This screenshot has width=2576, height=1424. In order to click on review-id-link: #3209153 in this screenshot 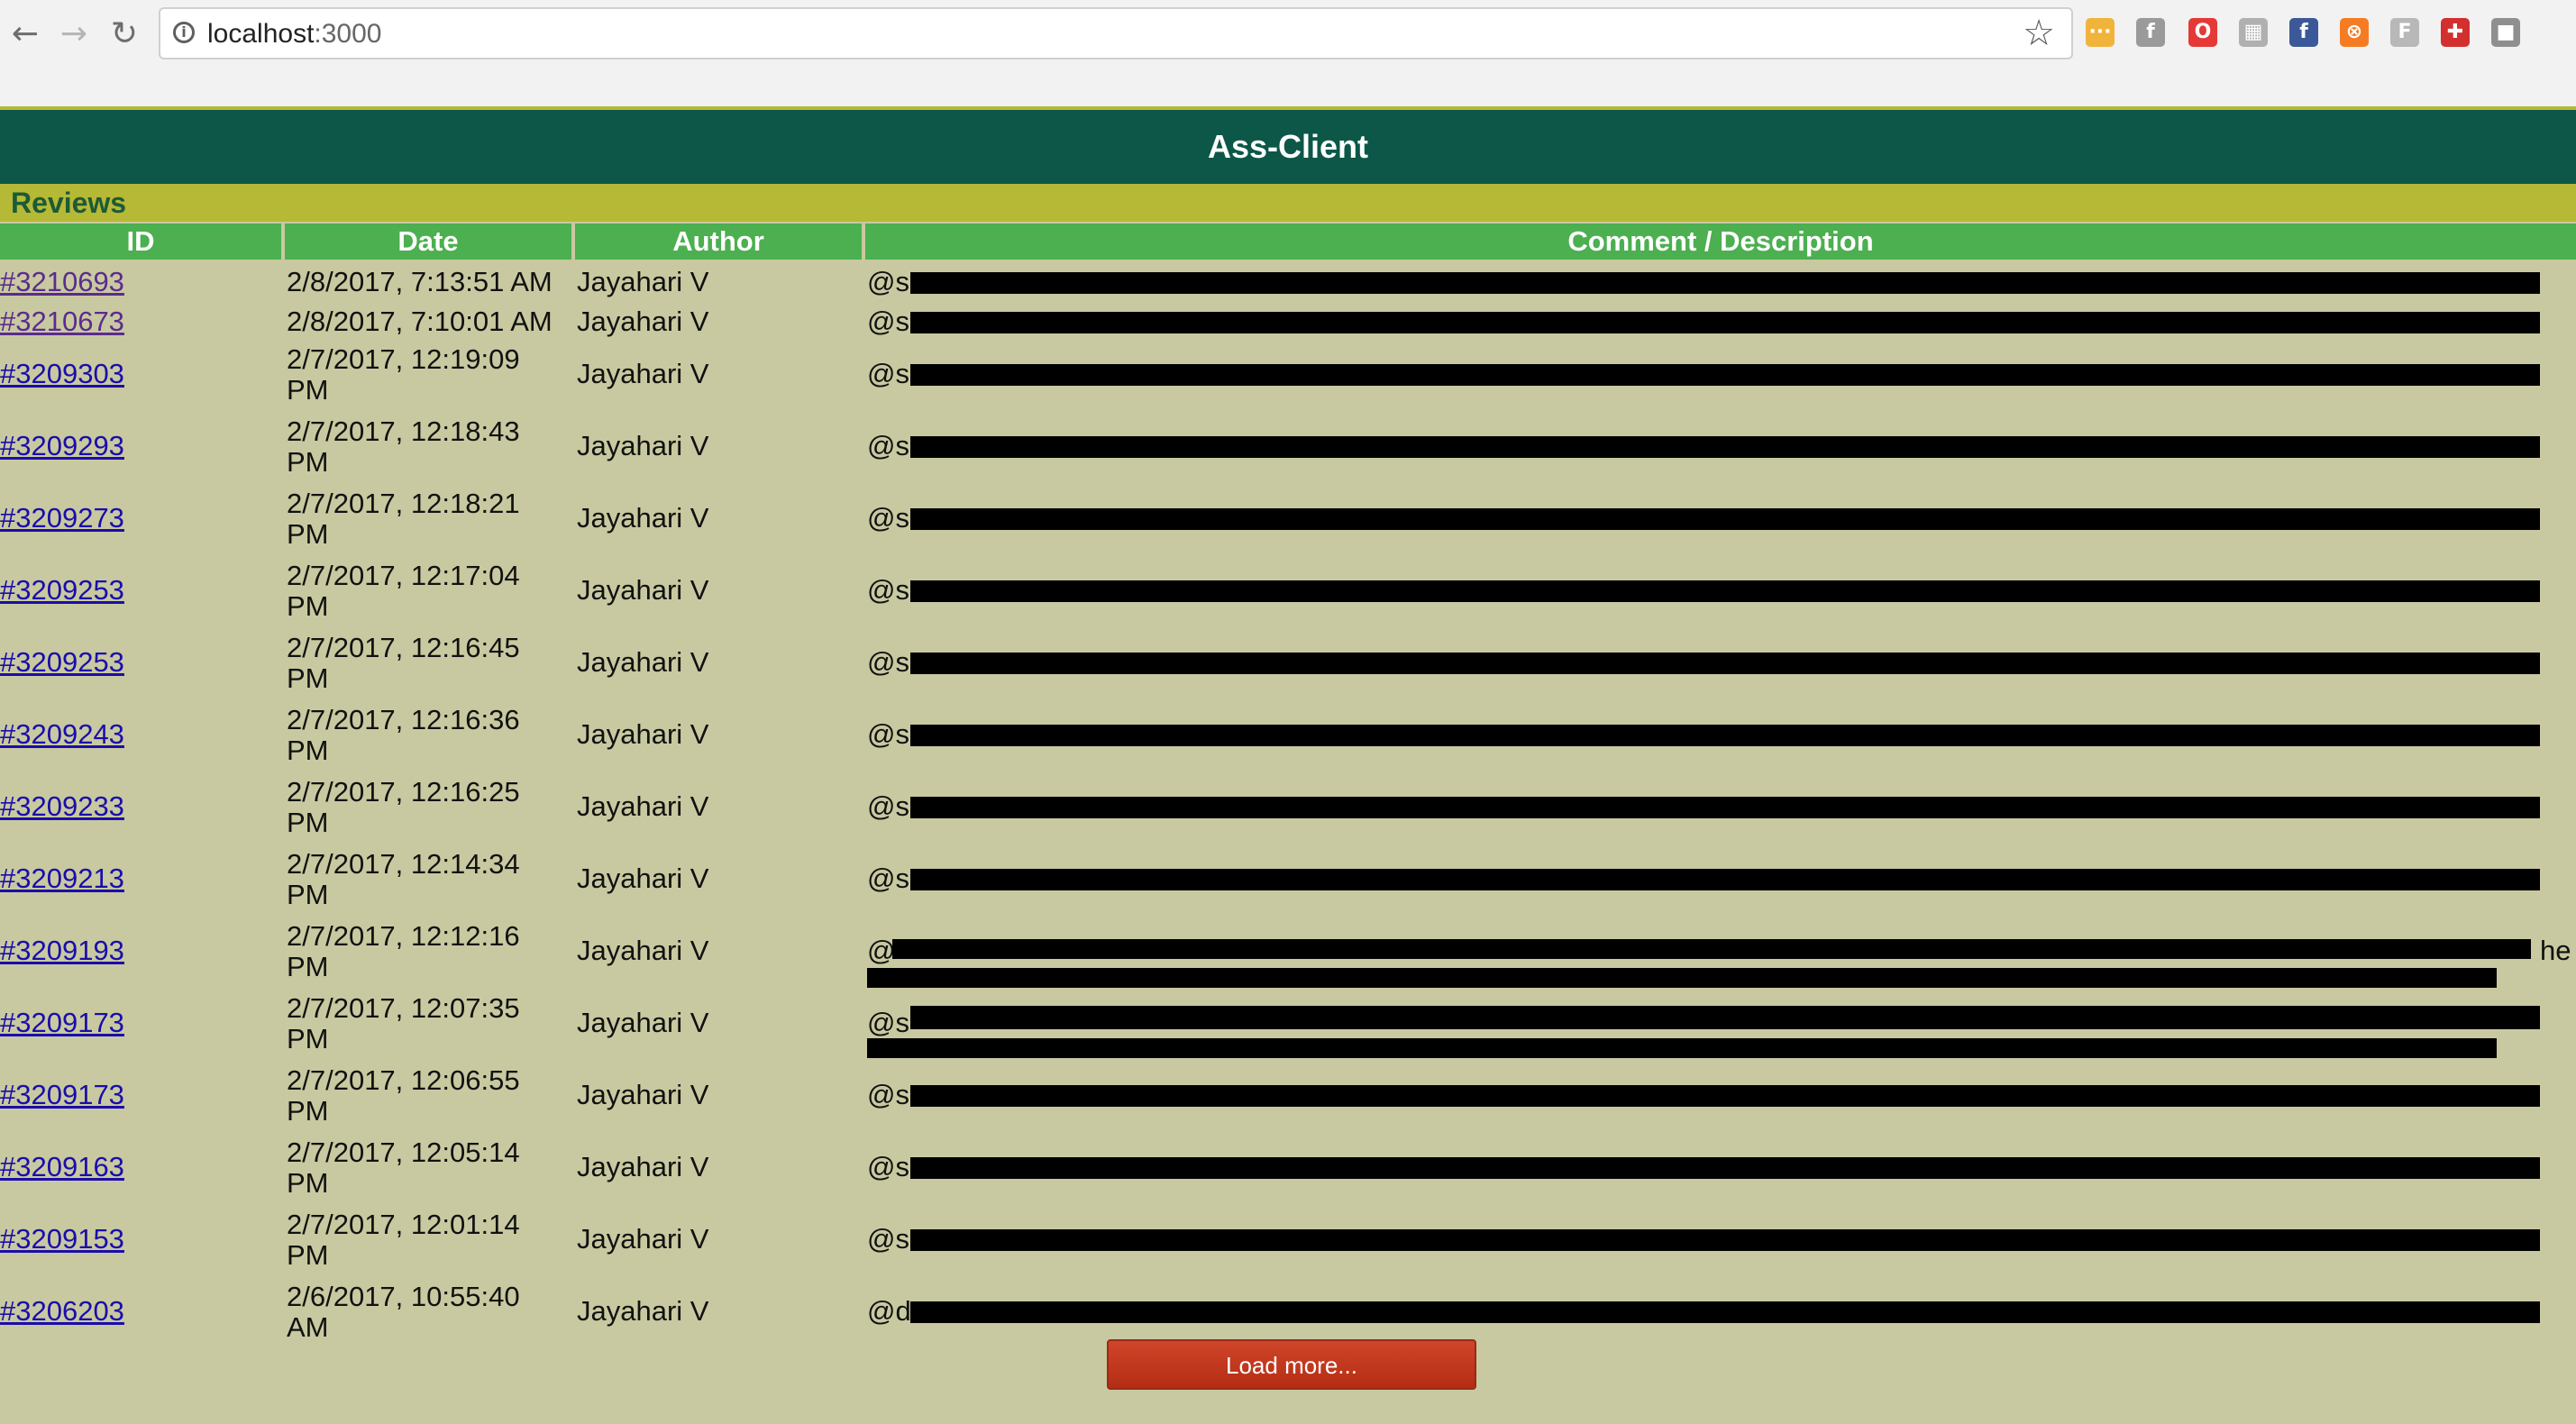, I will do `click(62, 1239)`.